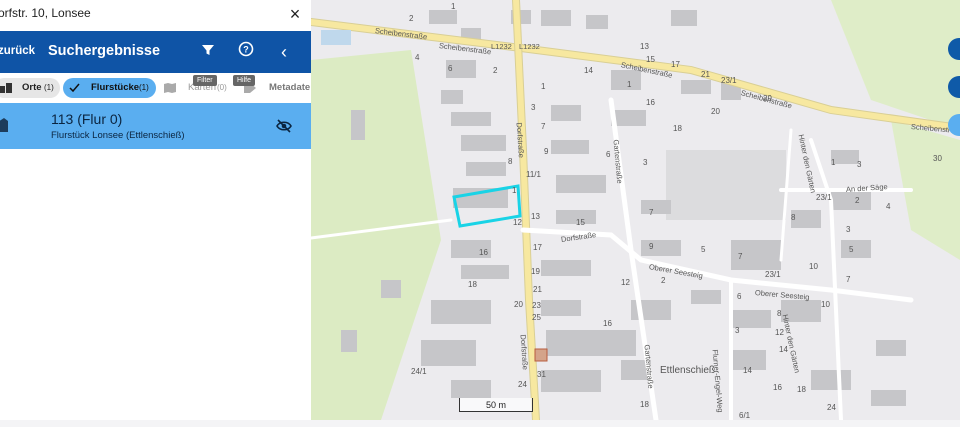 Image resolution: width=960 pixels, height=427 pixels. Describe the element at coordinates (295, 14) in the screenshot. I see `close-button: ×` at that location.